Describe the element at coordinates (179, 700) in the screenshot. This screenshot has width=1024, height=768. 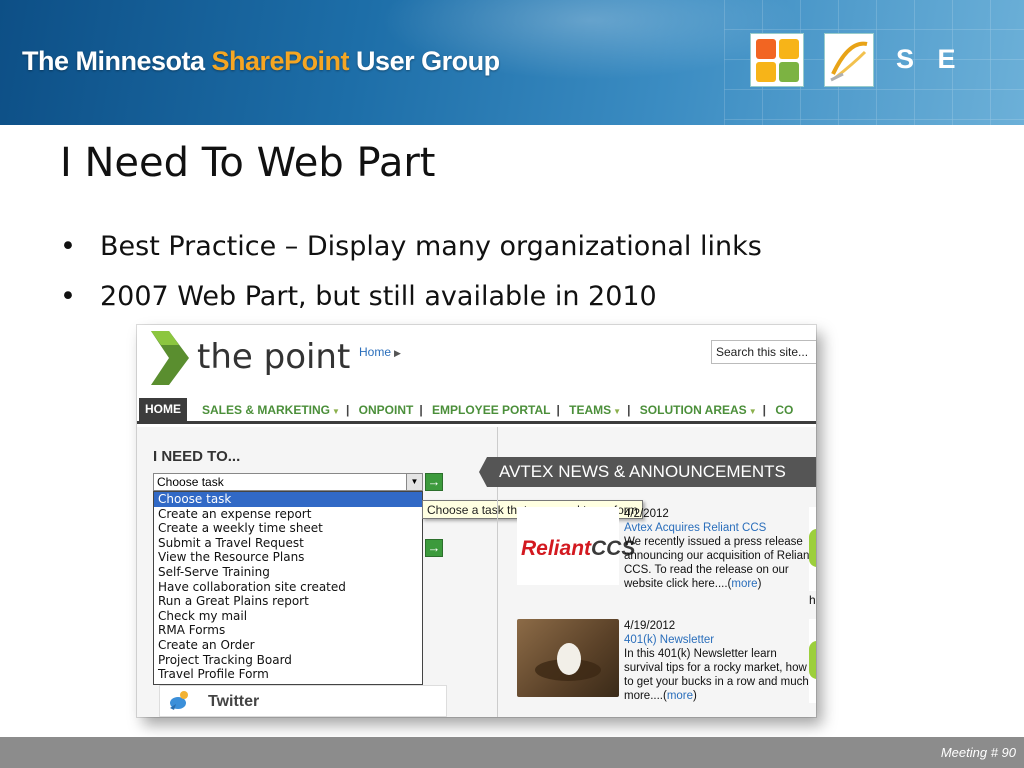
I see `twitter-bird-icon` at that location.